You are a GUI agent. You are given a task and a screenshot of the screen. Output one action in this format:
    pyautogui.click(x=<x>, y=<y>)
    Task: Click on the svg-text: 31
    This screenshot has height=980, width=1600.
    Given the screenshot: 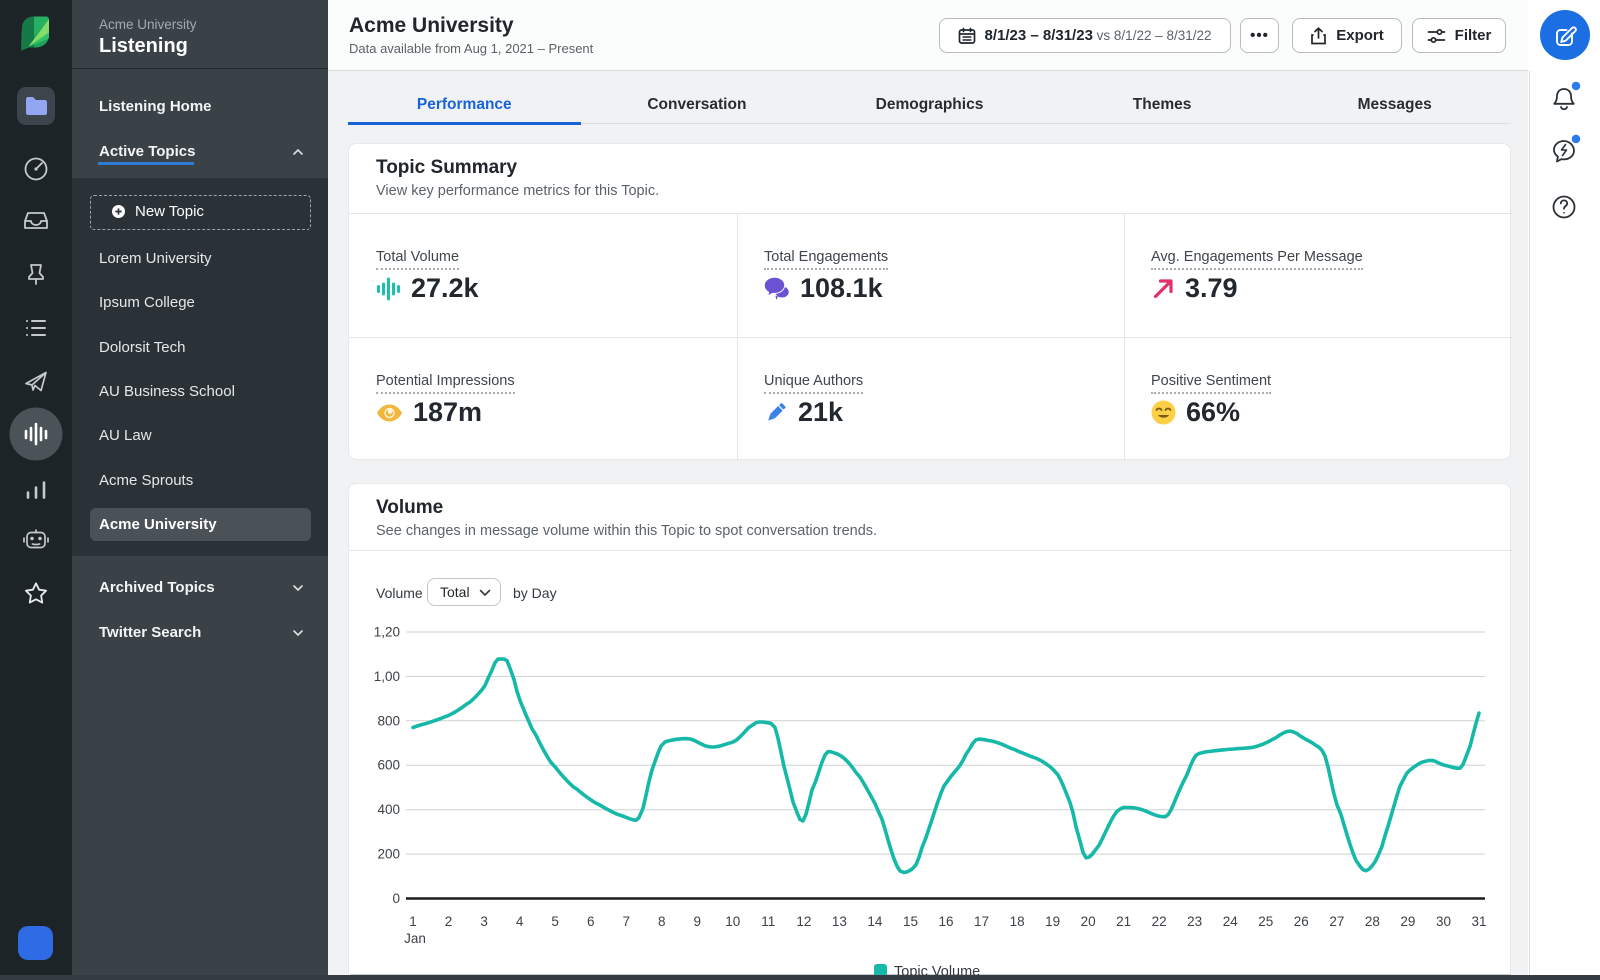 What is the action you would take?
    pyautogui.click(x=1478, y=921)
    